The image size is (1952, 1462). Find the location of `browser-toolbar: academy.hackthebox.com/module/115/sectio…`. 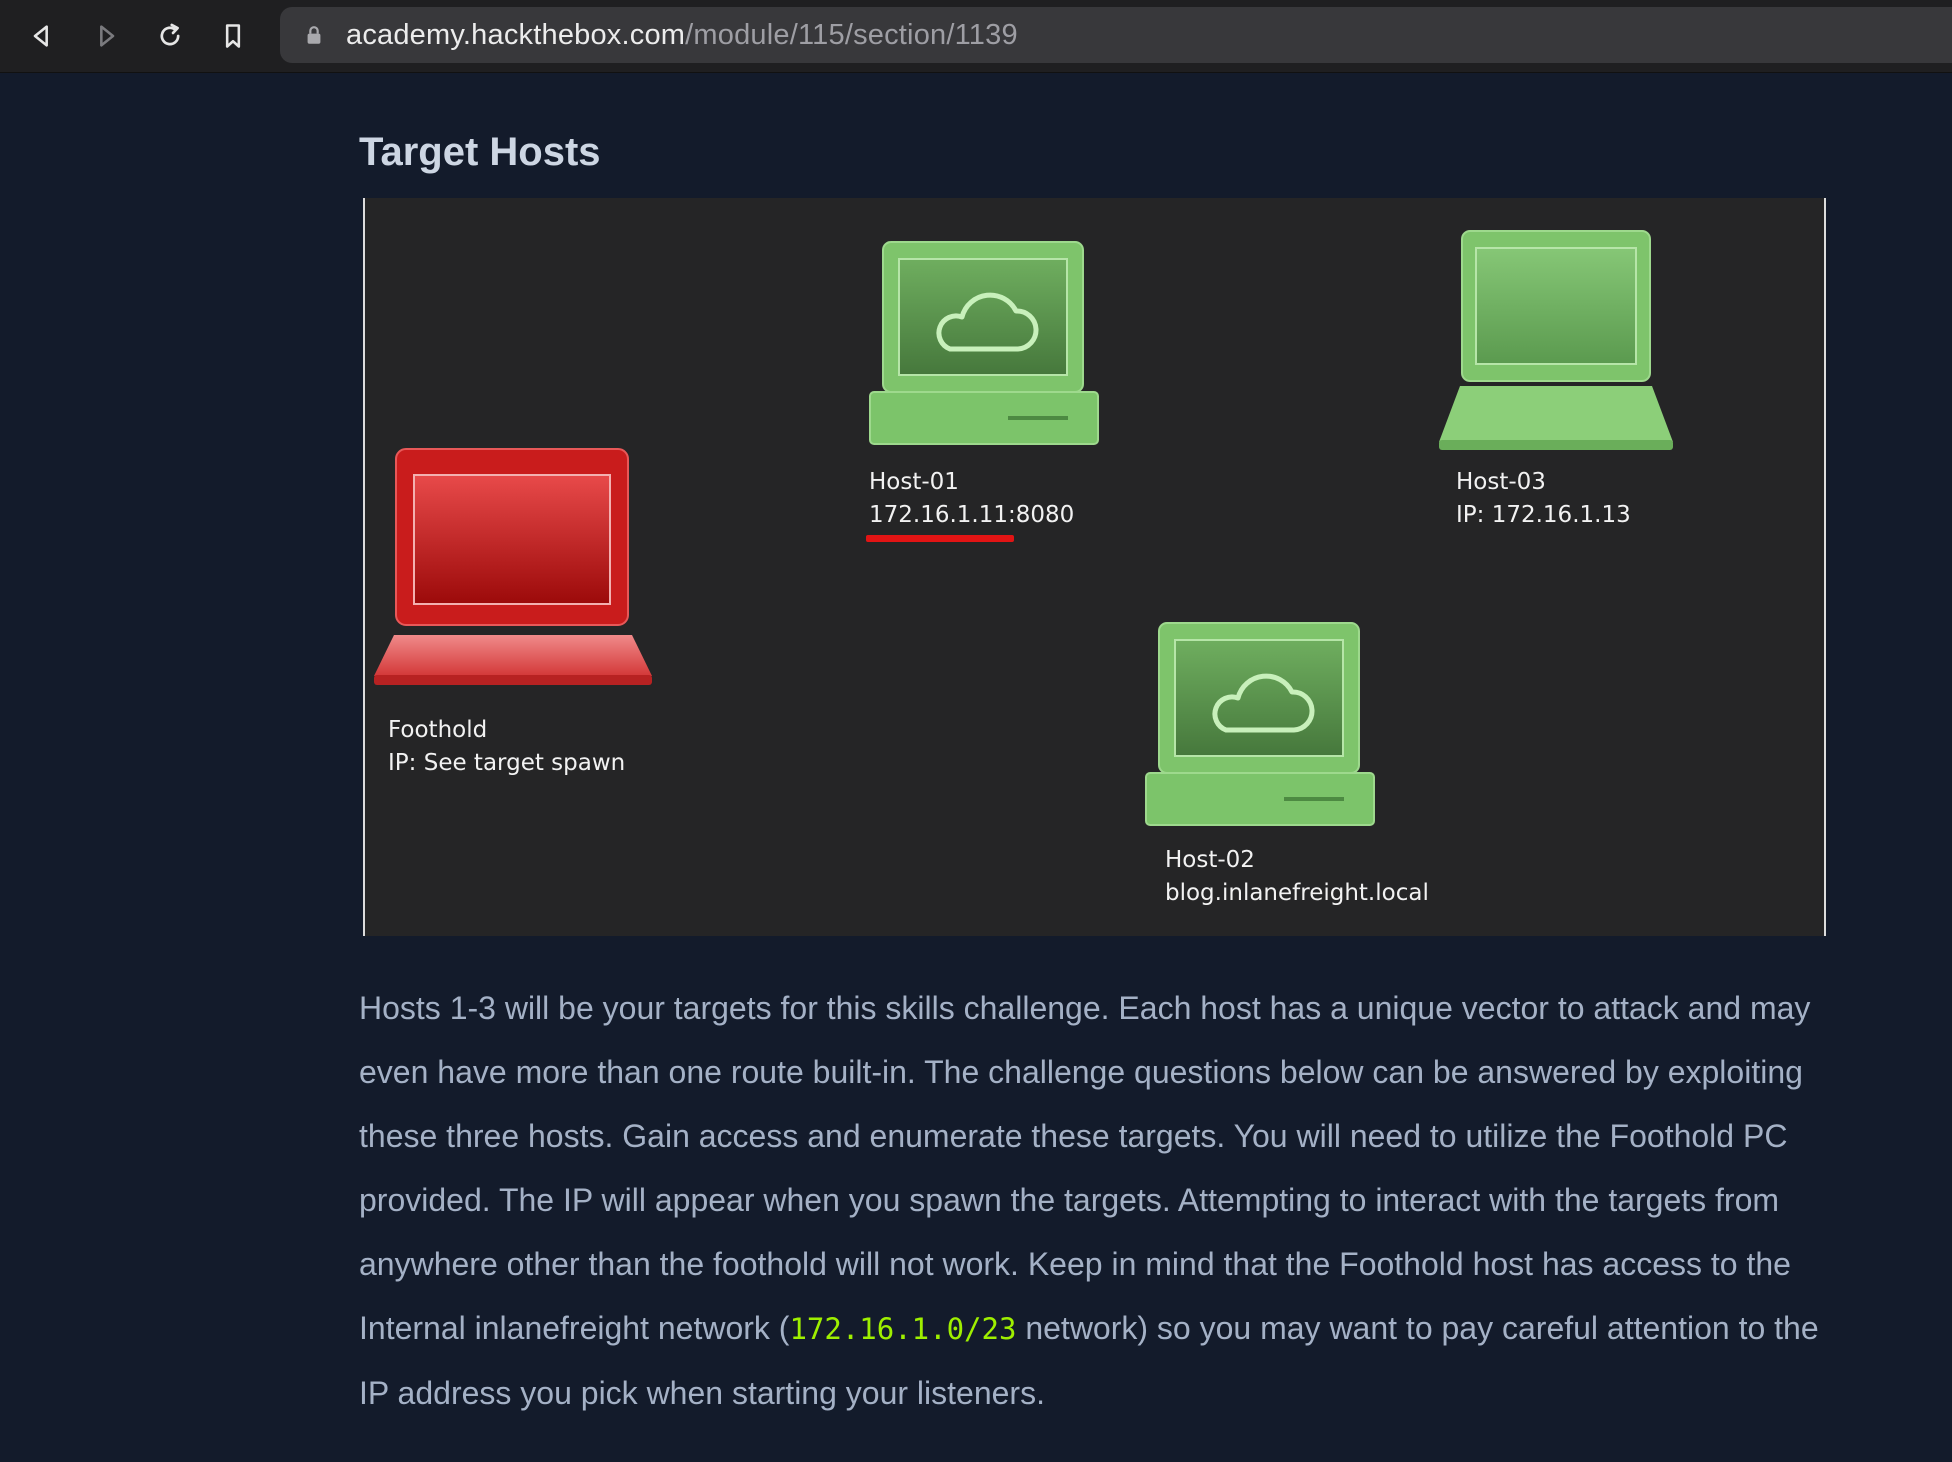

browser-toolbar: academy.hackthebox.com/module/115/sectio… is located at coordinates (976, 36).